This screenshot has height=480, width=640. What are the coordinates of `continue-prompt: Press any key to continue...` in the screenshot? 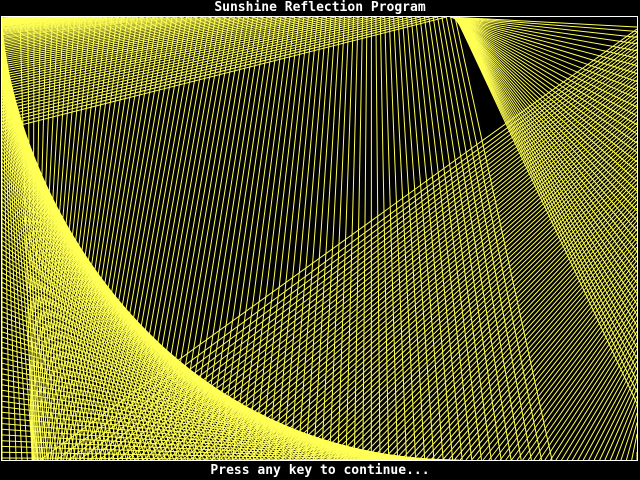 It's located at (320, 471).